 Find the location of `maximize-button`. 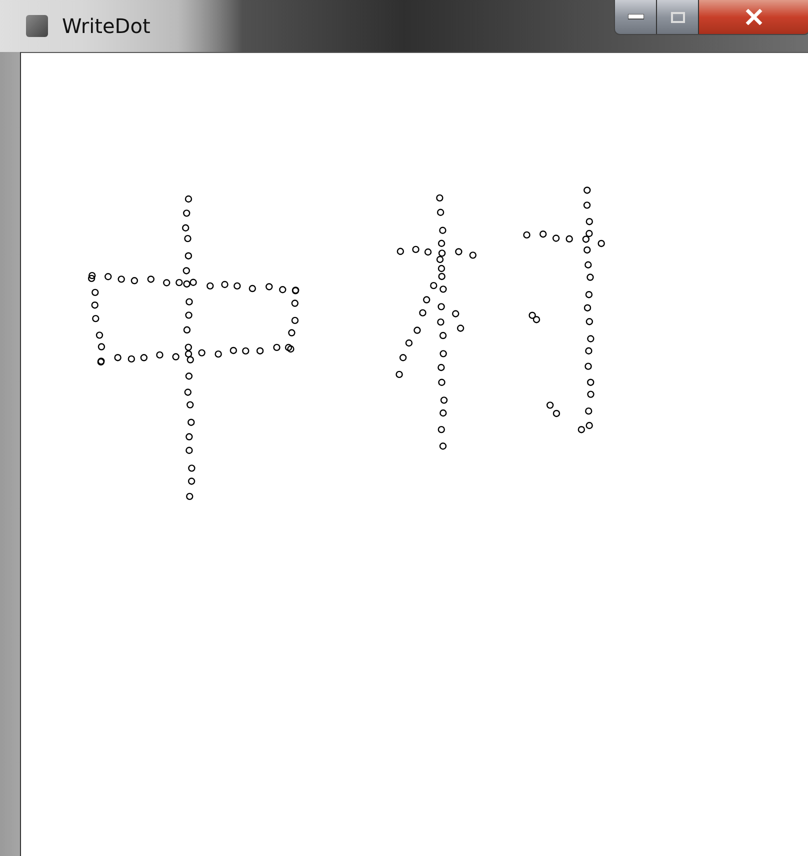

maximize-button is located at coordinates (678, 17).